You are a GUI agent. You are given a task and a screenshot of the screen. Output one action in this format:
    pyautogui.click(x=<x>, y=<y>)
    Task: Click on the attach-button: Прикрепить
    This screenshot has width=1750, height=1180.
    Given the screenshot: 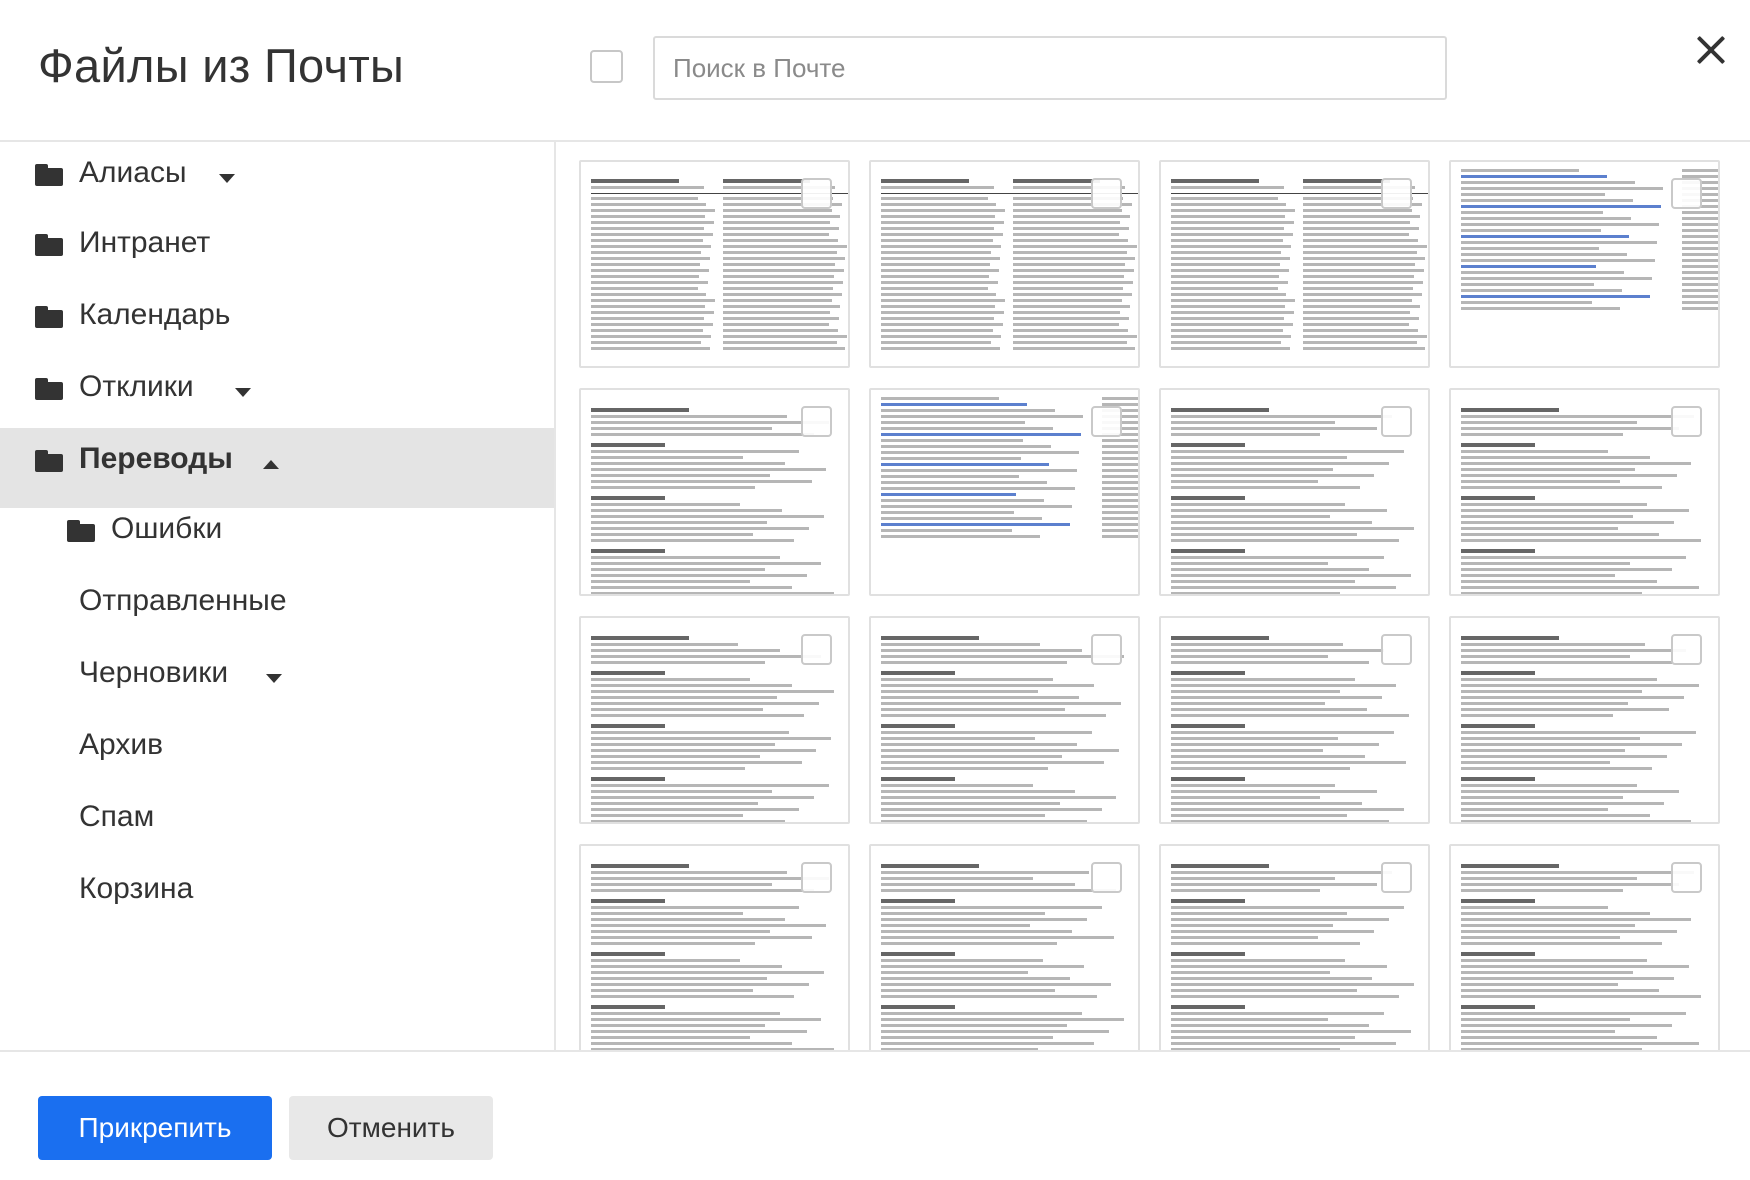 What is the action you would take?
    pyautogui.click(x=155, y=1128)
    